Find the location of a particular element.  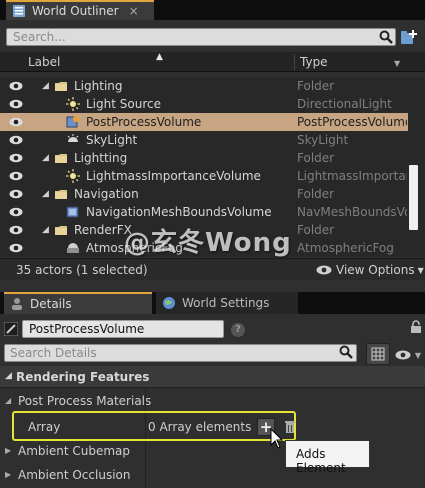

tab-world-settings-label: World Settings is located at coordinates (226, 303).